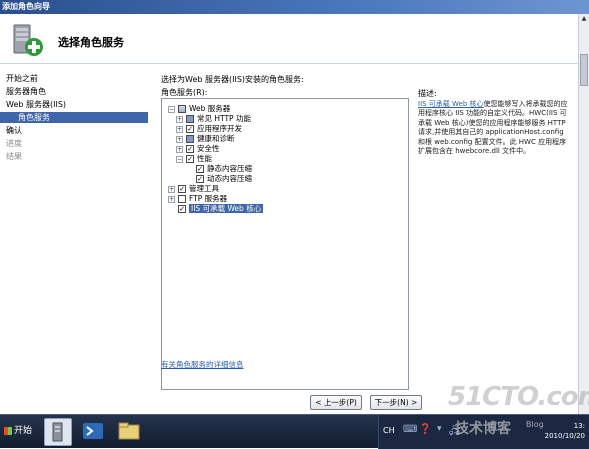  What do you see at coordinates (451, 104) in the screenshot?
I see `description-link: IIS 可承载 Web 核心` at bounding box center [451, 104].